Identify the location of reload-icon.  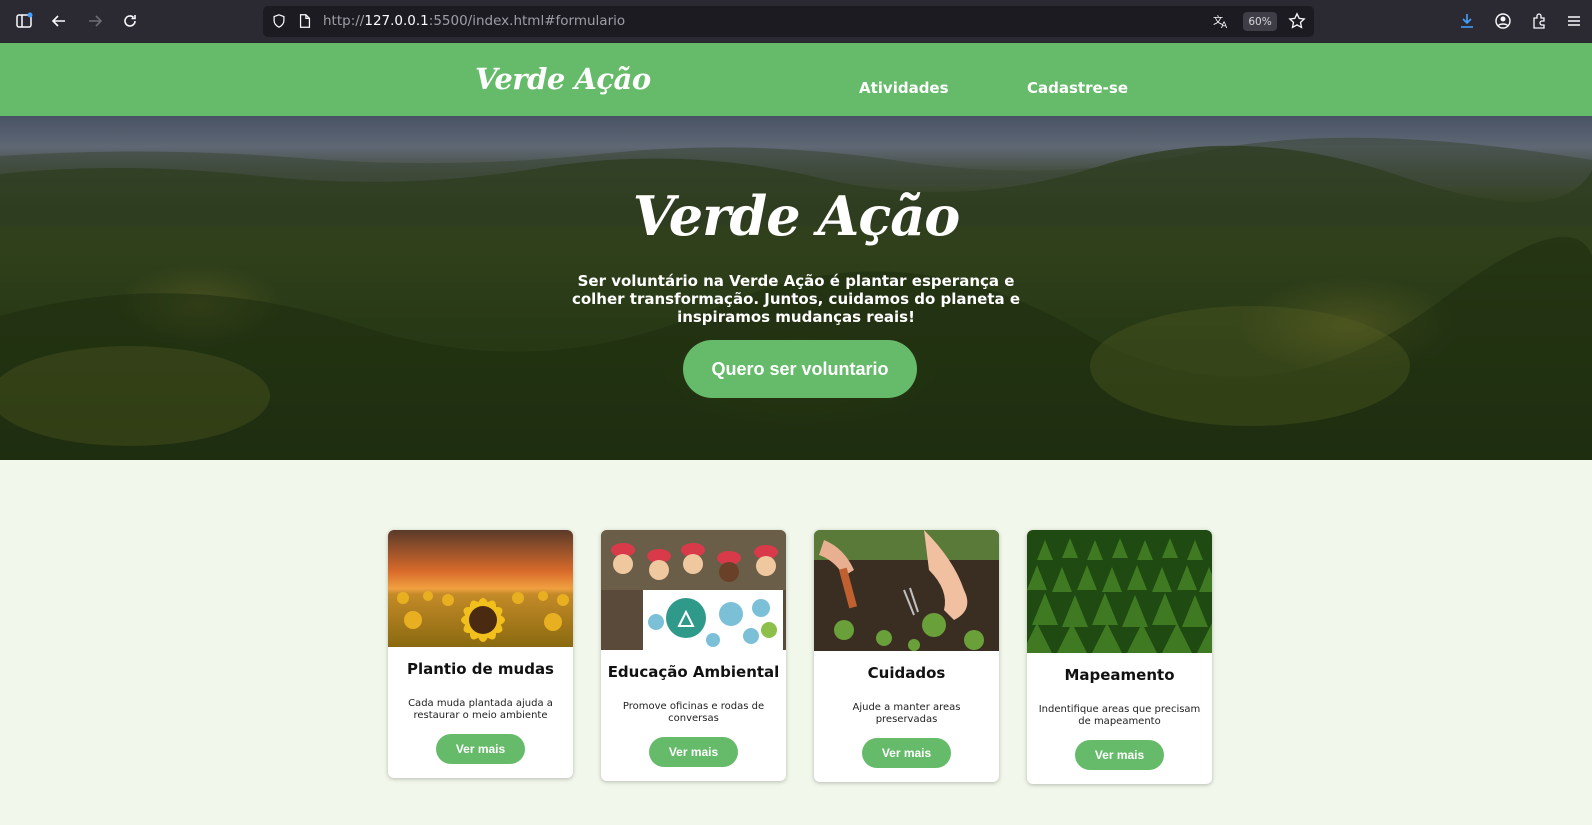
(130, 21).